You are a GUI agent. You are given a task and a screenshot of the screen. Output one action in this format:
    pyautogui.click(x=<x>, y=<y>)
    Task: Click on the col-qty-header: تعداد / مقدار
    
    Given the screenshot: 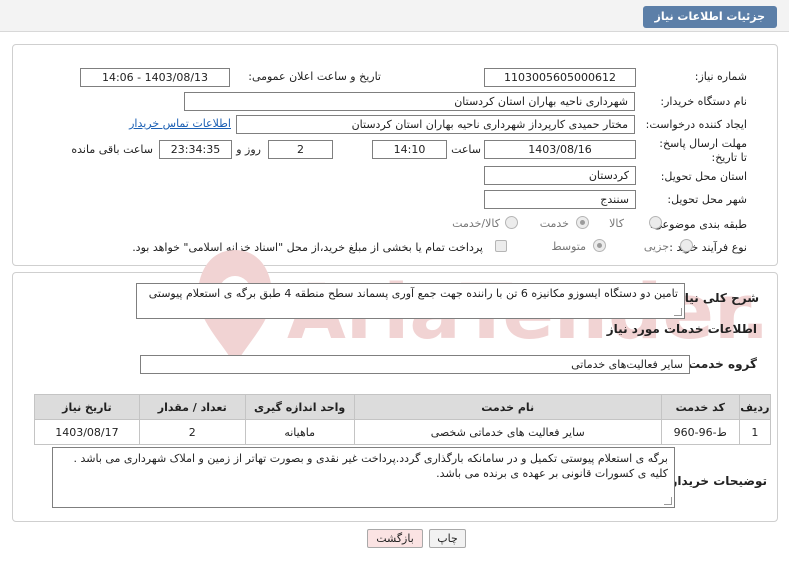 What is the action you would take?
    pyautogui.click(x=192, y=407)
    